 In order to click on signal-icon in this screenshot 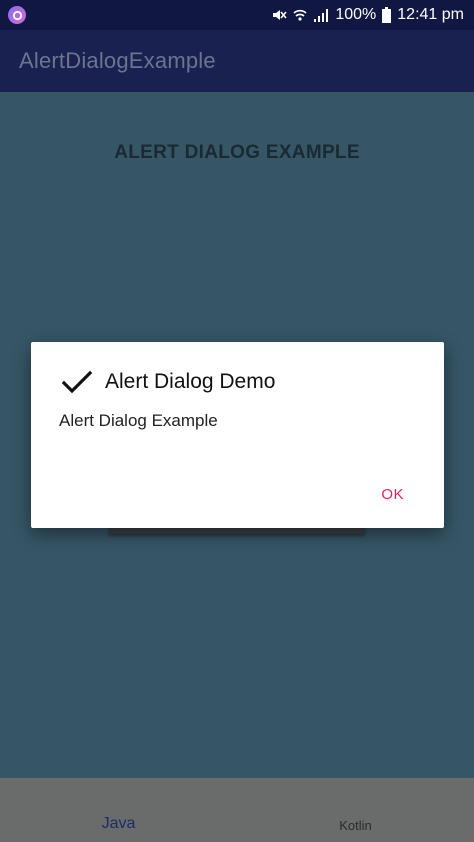, I will do `click(321, 15)`.